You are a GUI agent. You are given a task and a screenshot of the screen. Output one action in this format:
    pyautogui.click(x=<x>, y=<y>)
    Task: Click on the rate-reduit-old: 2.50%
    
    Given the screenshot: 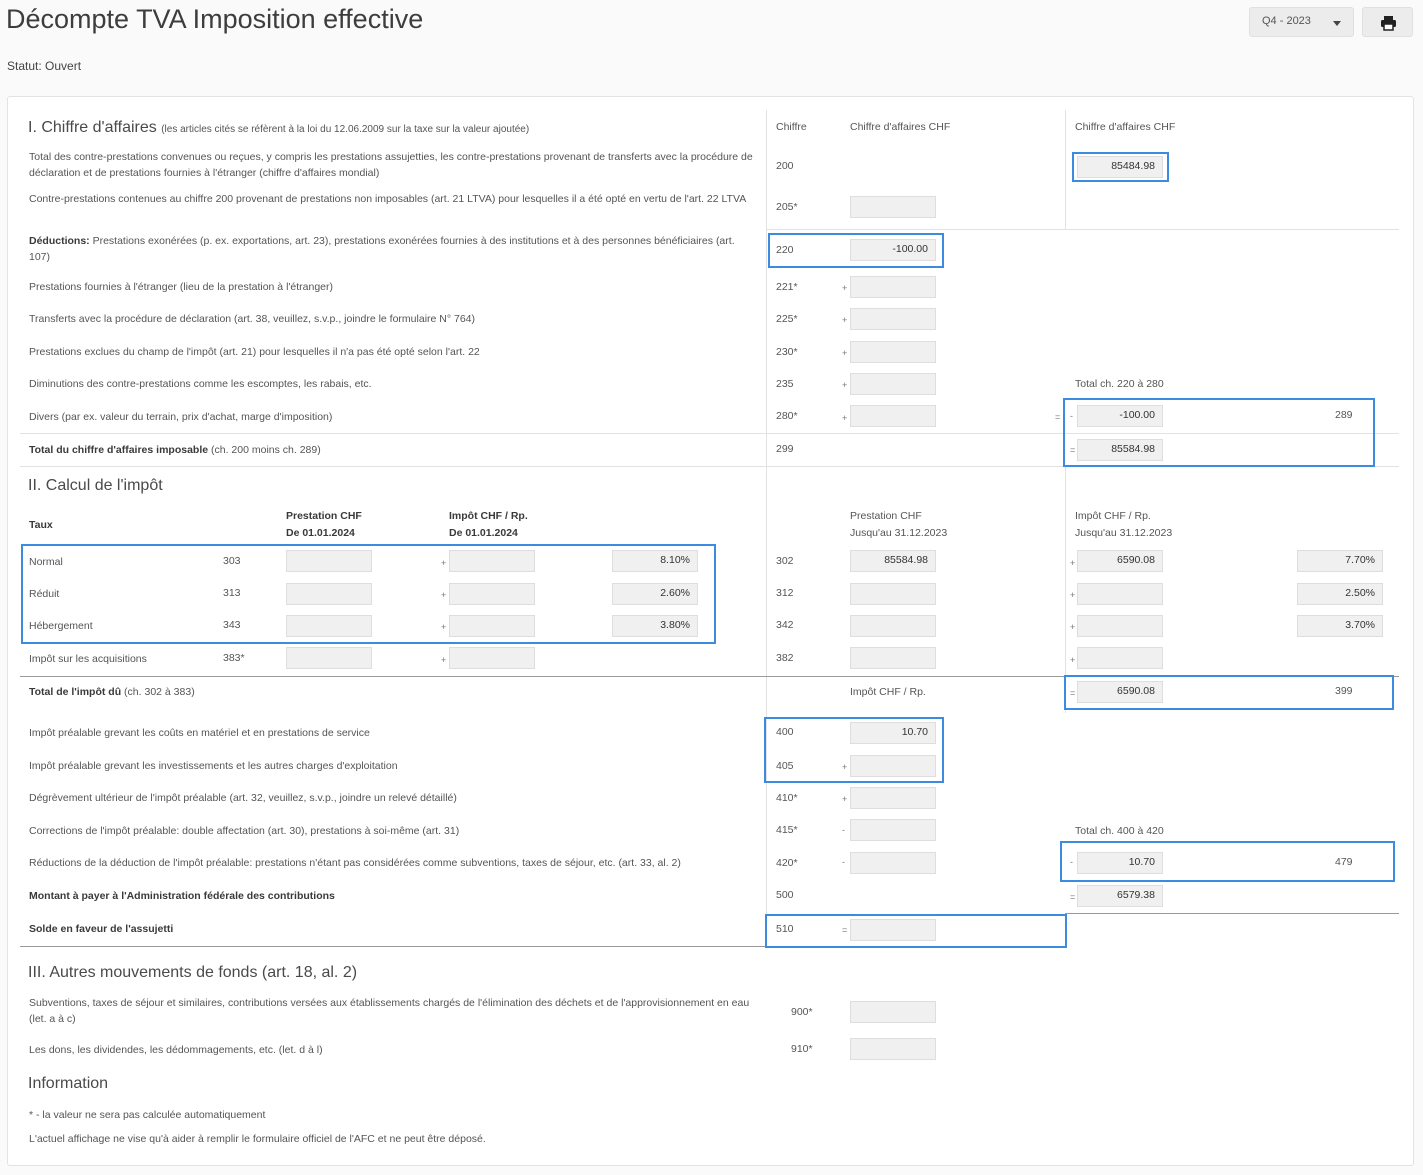 What is the action you would take?
    pyautogui.click(x=1340, y=594)
    